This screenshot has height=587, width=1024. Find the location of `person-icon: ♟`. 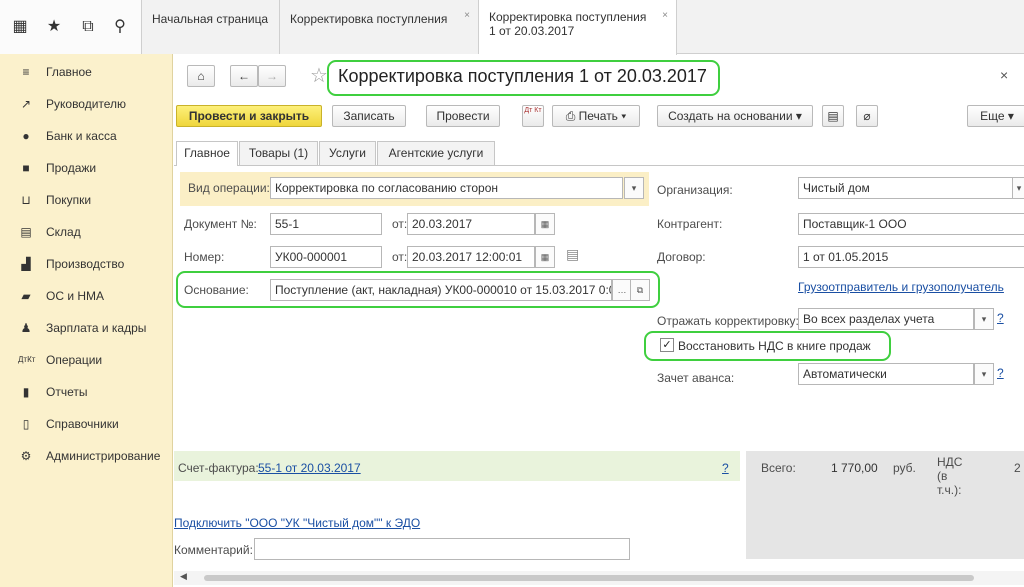

person-icon: ♟ is located at coordinates (26, 328).